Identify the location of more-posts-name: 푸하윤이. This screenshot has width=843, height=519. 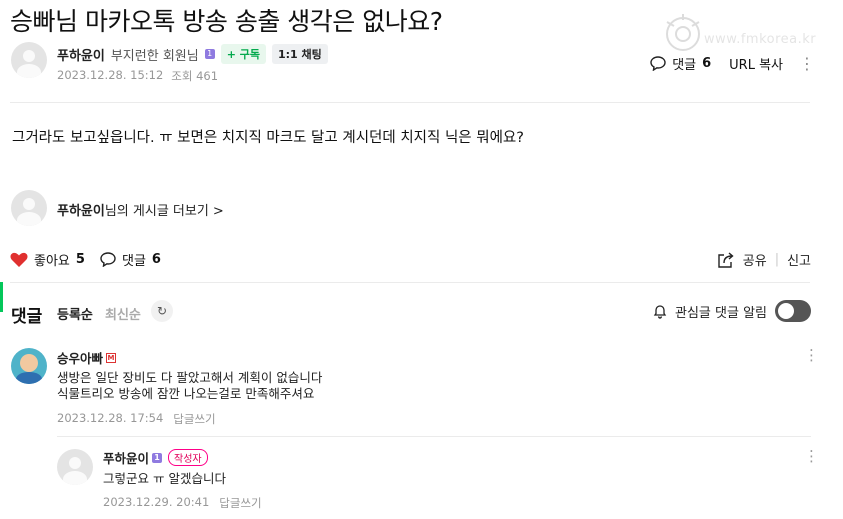
(81, 211).